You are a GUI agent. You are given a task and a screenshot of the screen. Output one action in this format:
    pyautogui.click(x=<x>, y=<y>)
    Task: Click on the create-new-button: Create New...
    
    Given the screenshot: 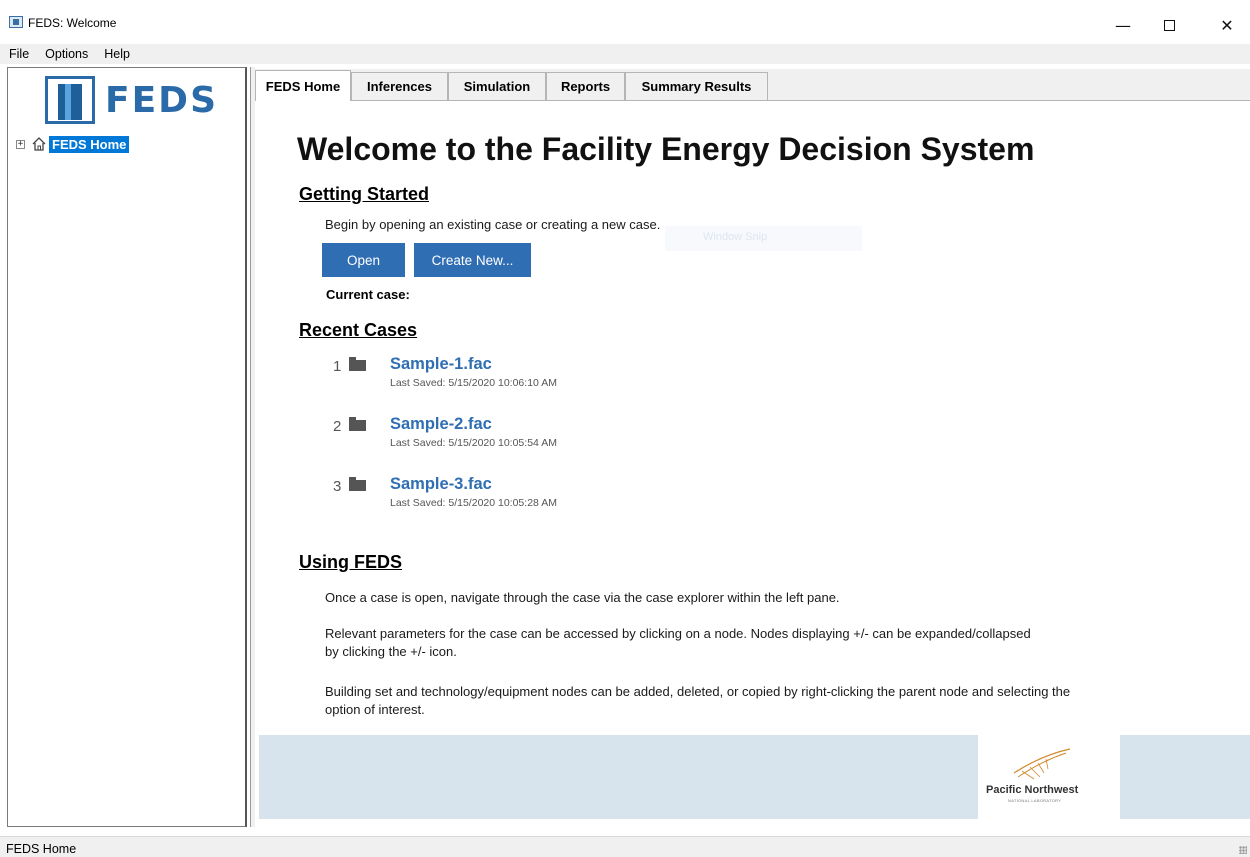 What is the action you would take?
    pyautogui.click(x=472, y=260)
    